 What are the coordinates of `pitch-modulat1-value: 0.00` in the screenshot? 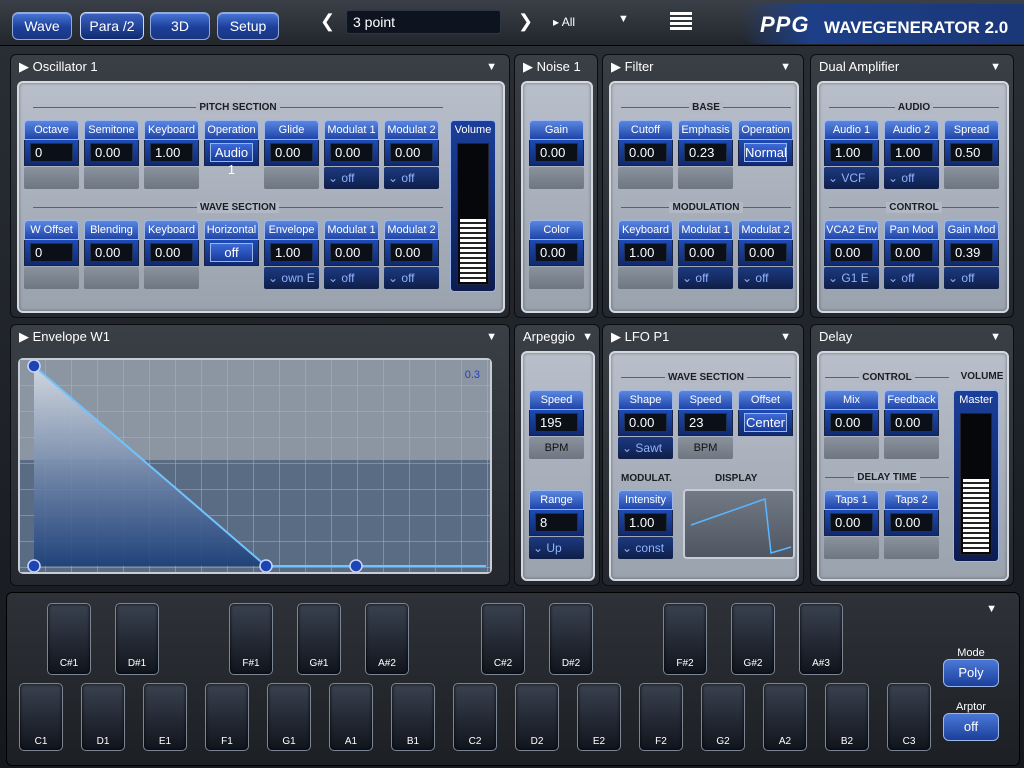 It's located at (351, 152).